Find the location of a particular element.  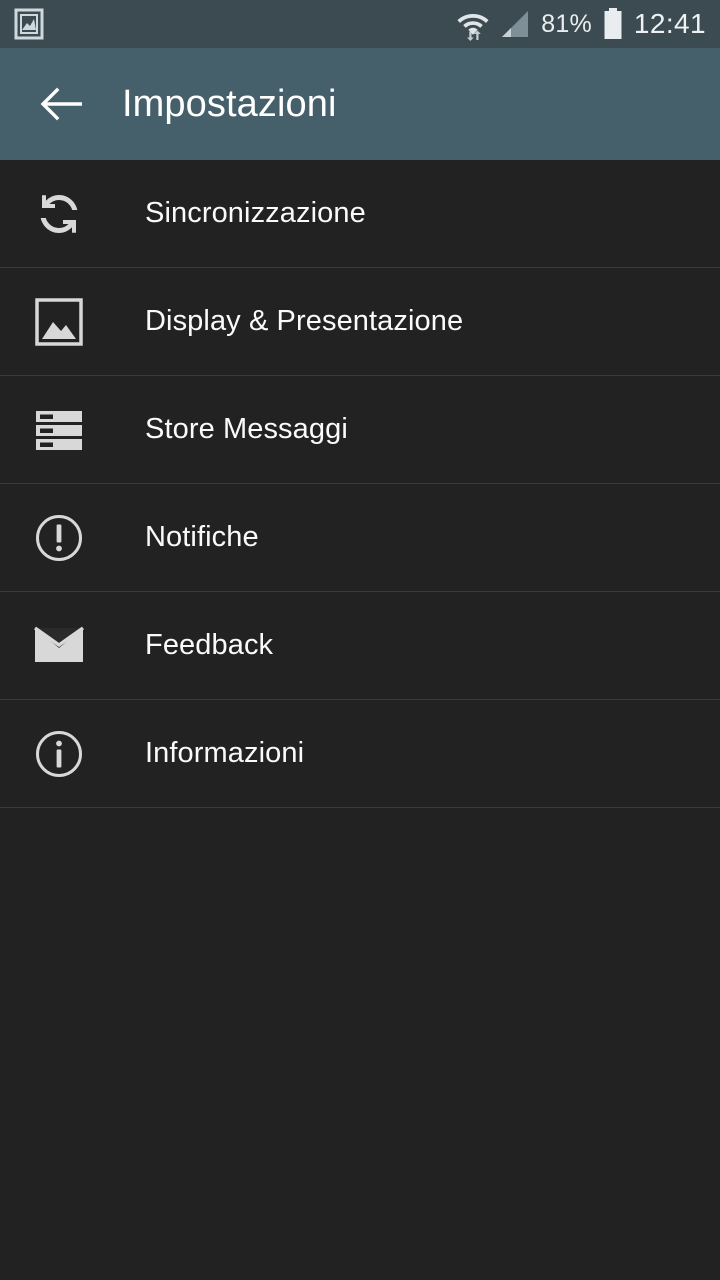

info-circle-icon is located at coordinates (59, 754).